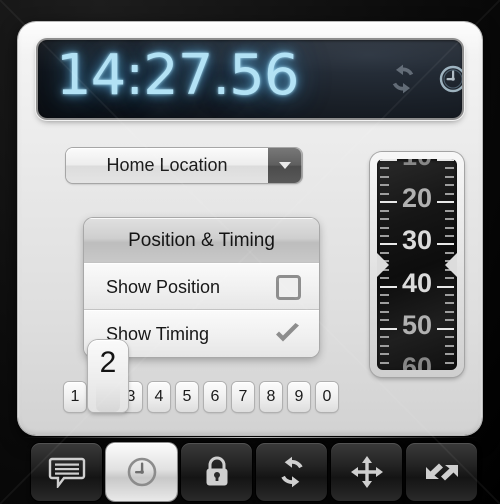 Image resolution: width=500 pixels, height=504 pixels. I want to click on number-key-7: 7, so click(243, 397).